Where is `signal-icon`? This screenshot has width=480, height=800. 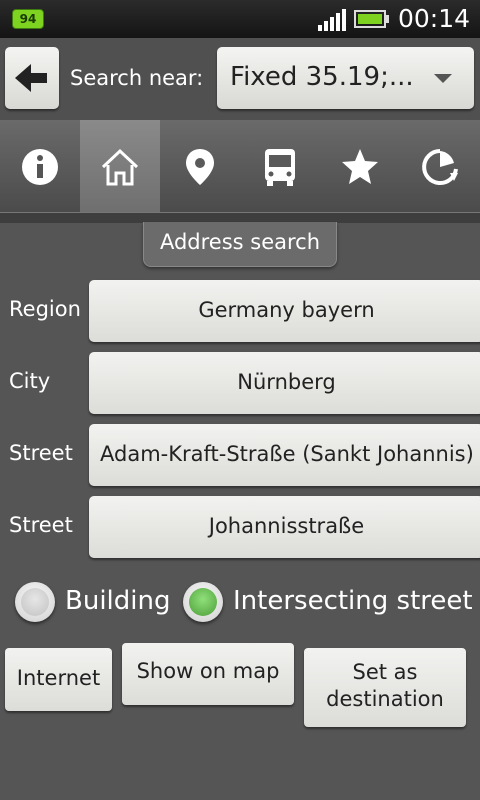 signal-icon is located at coordinates (332, 20).